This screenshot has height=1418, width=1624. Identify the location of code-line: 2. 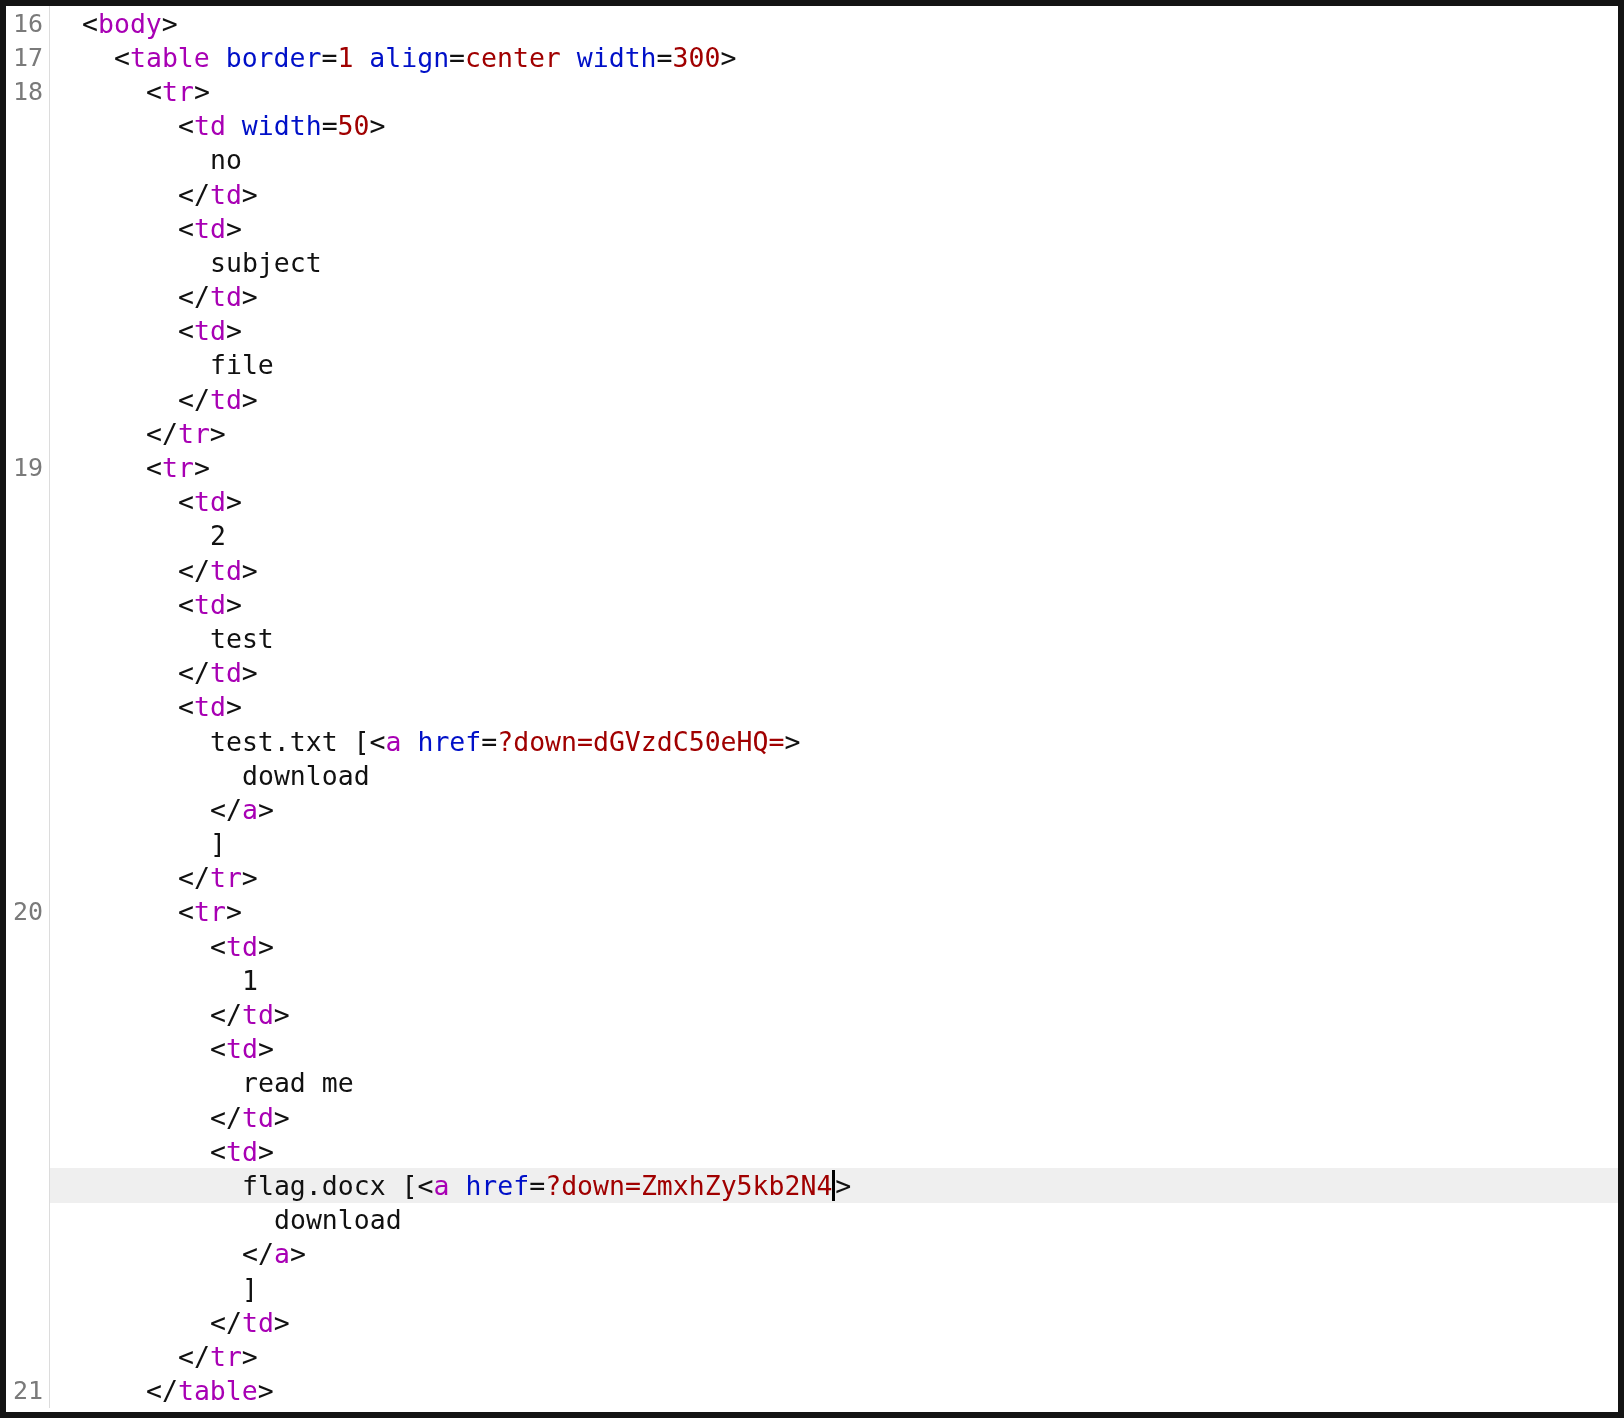
(218, 536).